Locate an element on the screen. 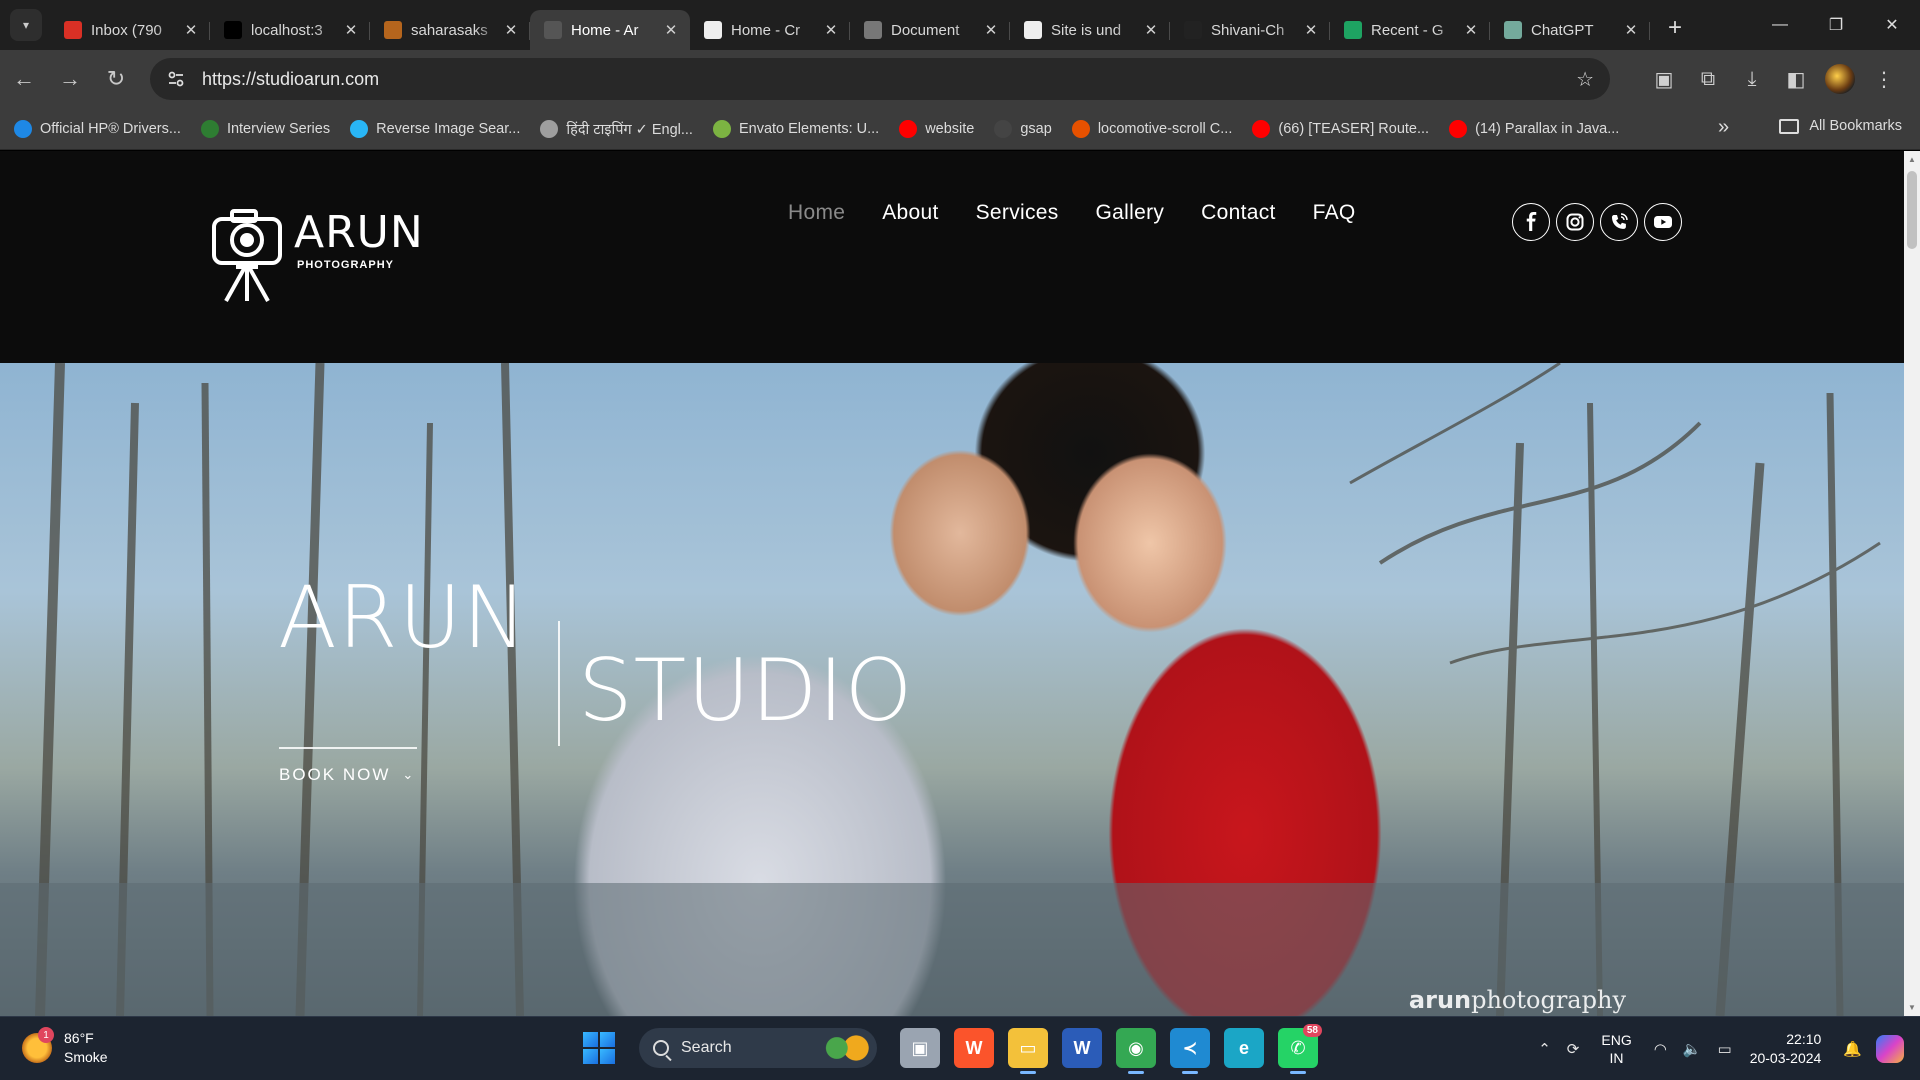 This screenshot has width=1920, height=1080. site-logo: ARUN PHOTOGRAPHY is located at coordinates (318, 254).